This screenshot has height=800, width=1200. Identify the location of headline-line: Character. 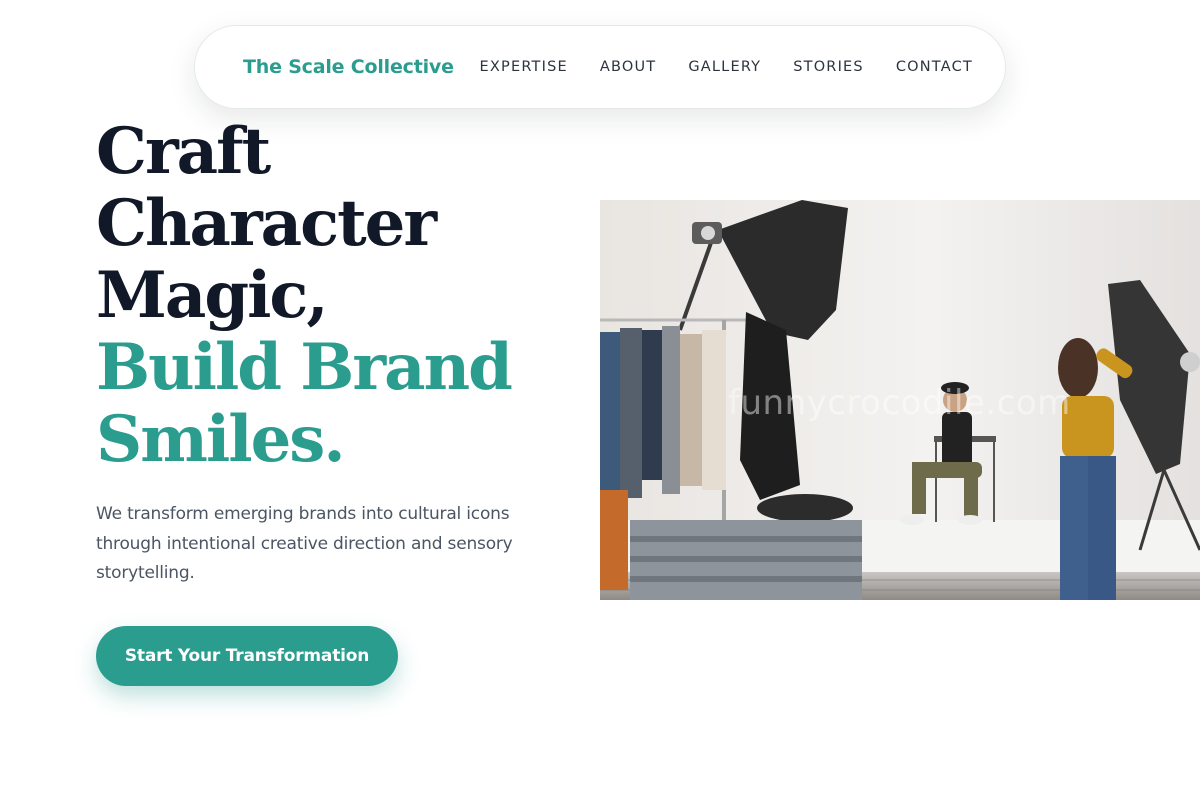
(266, 223).